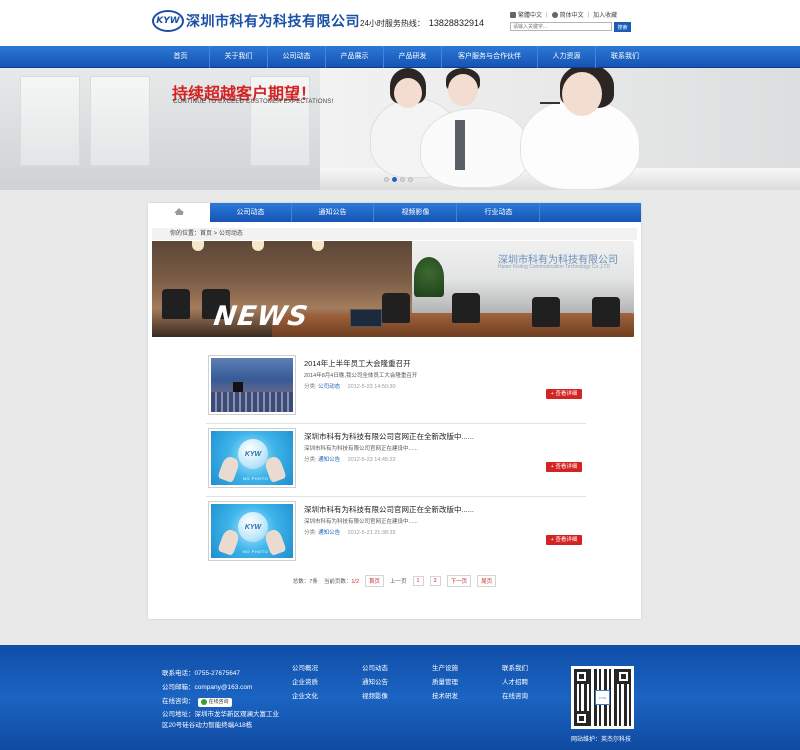 This screenshot has height=750, width=800. I want to click on footer-link: 公司概况, so click(305, 669).